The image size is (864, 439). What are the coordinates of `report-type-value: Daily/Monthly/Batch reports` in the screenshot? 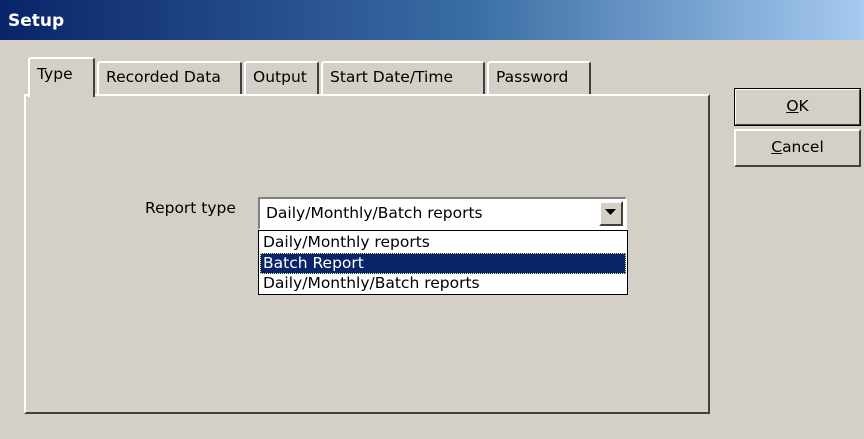 It's located at (374, 213).